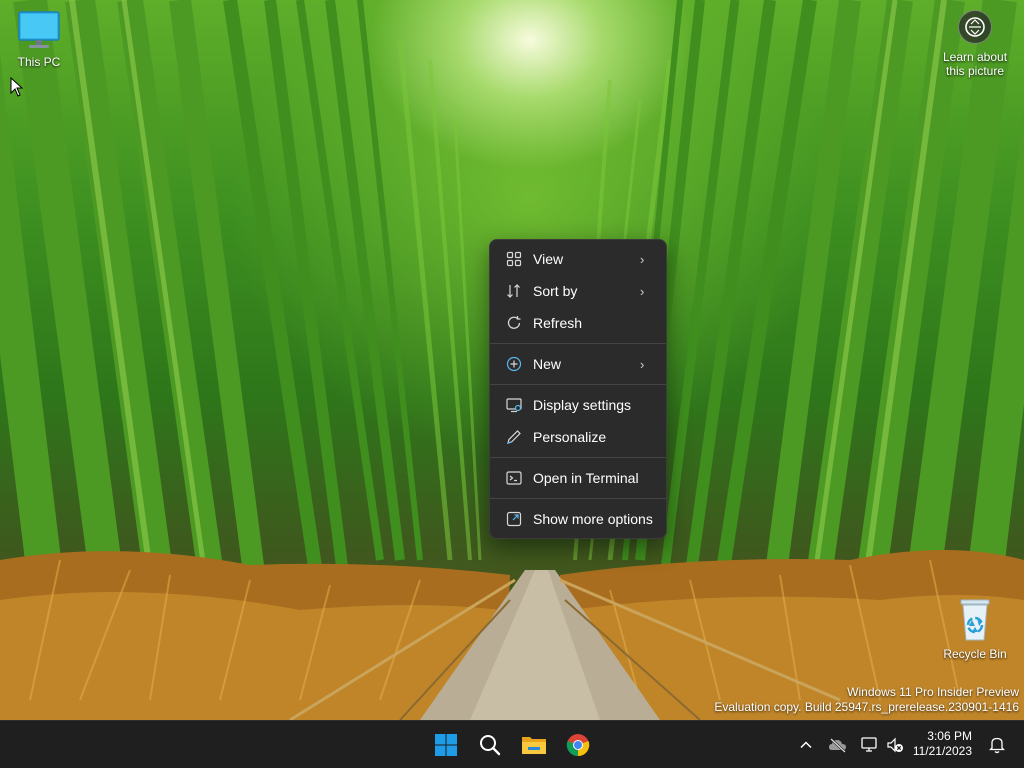 The height and width of the screenshot is (768, 1024). I want to click on file-explorer-icon, so click(534, 745).